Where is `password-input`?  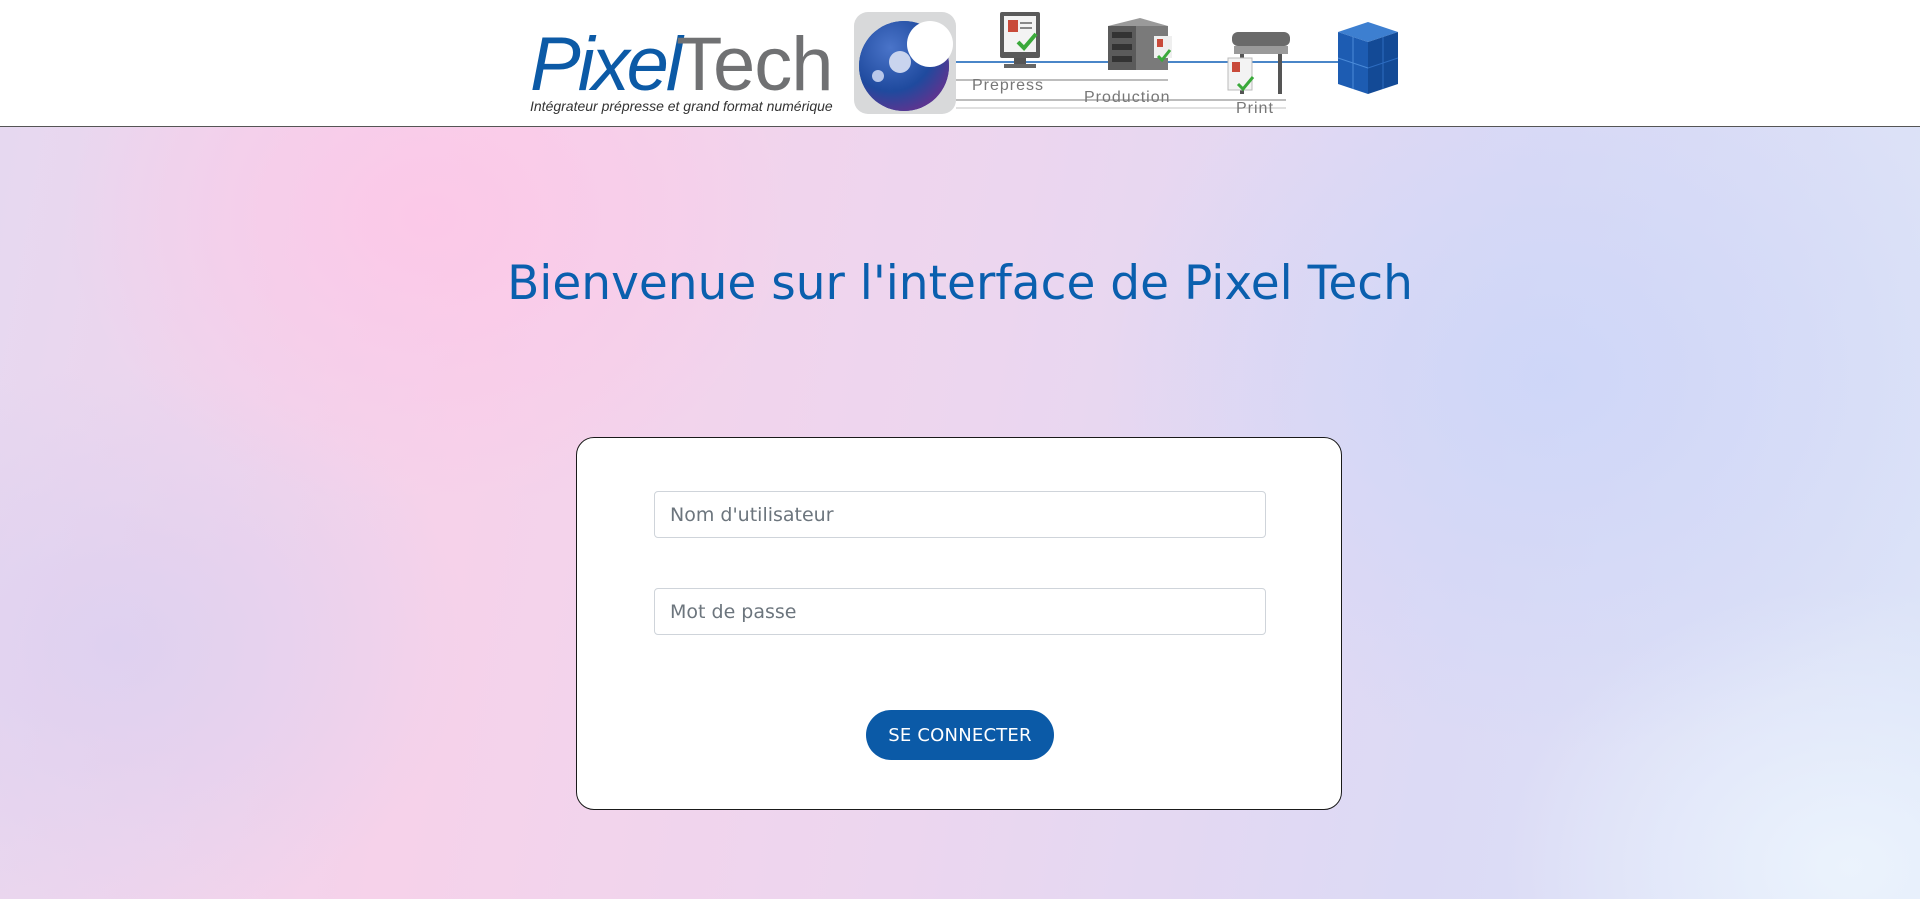 password-input is located at coordinates (960, 611).